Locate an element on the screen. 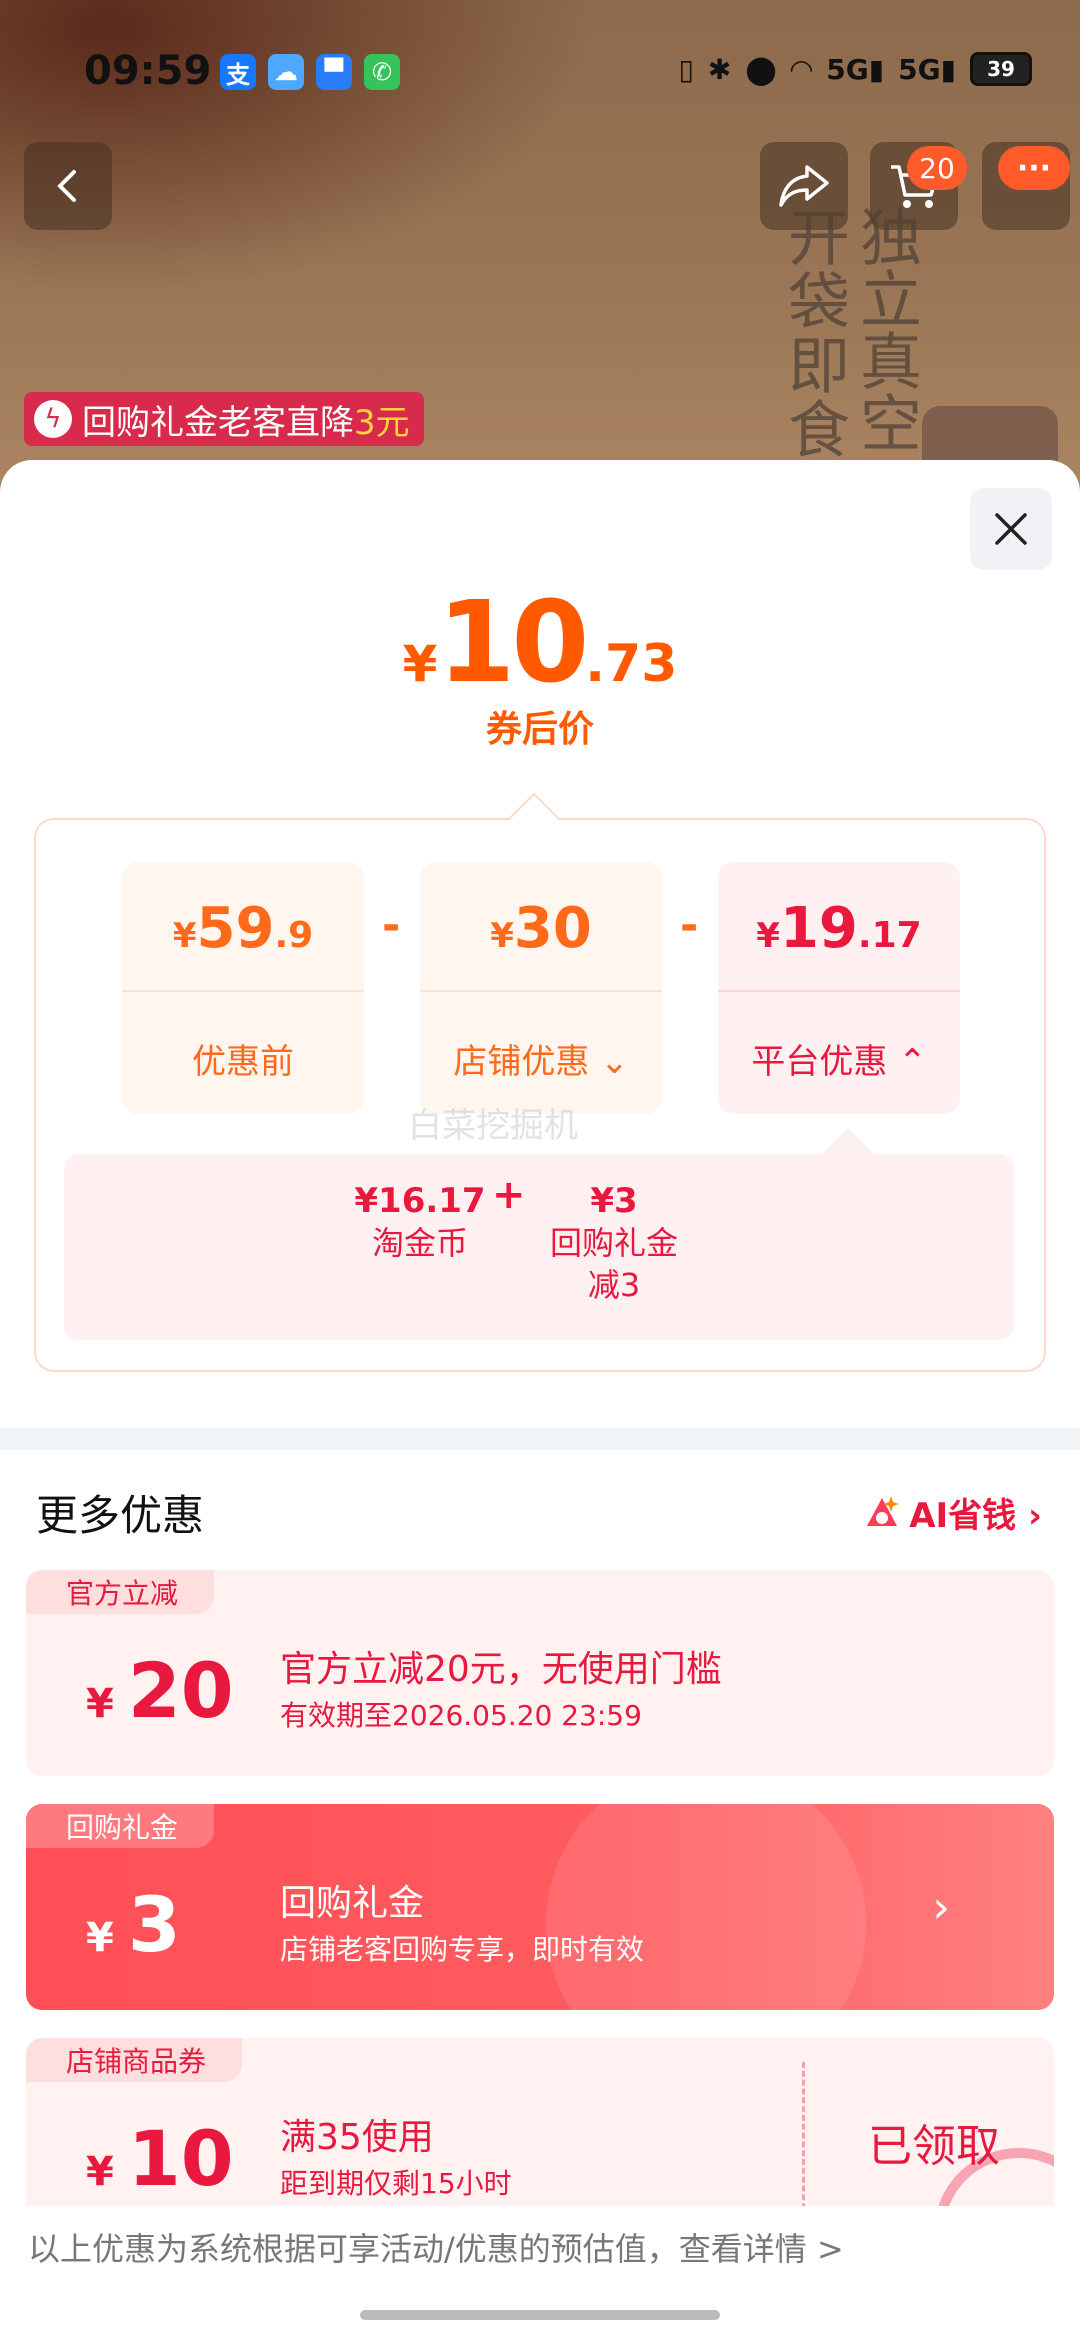 This screenshot has width=1080, height=2344. coupon-amount: ¥3 is located at coordinates (133, 1924).